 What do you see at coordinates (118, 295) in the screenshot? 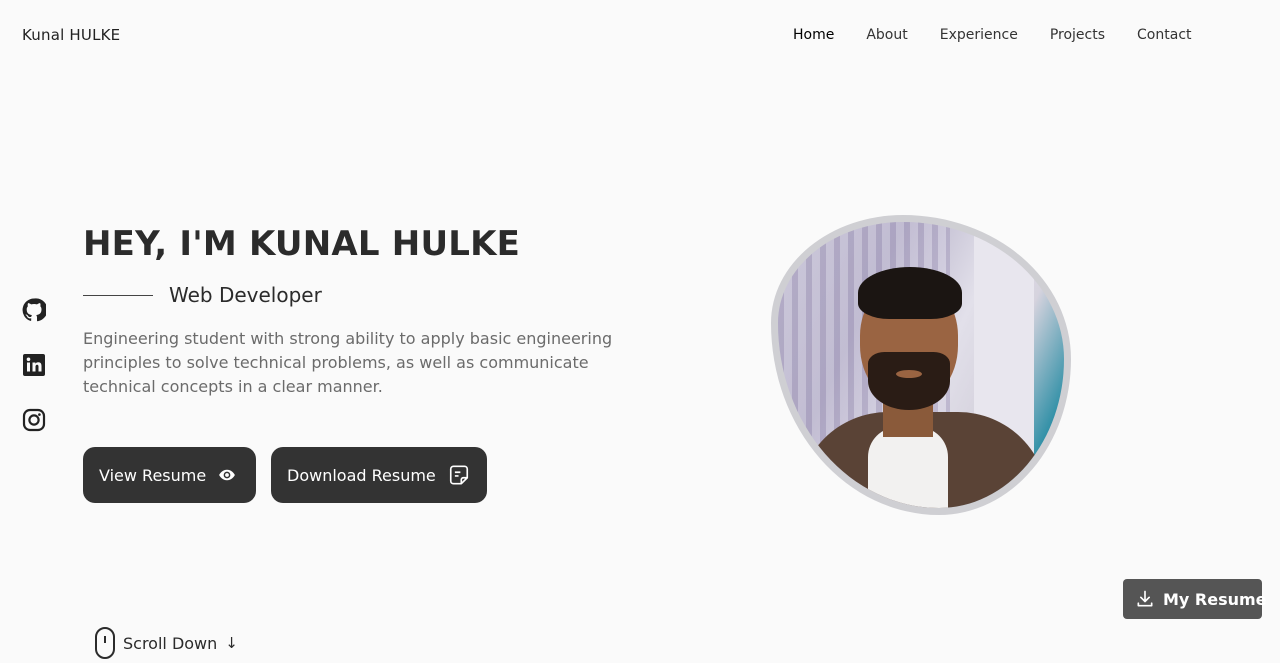
I see `subtitle-divider` at bounding box center [118, 295].